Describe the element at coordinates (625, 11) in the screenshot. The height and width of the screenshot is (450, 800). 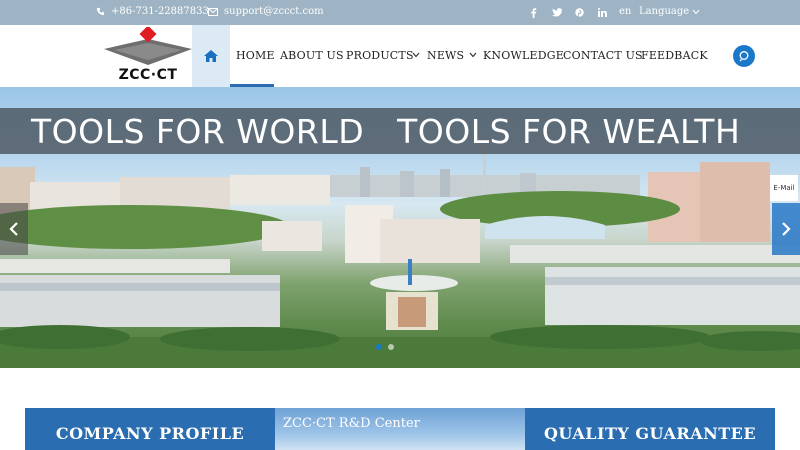
I see `language-code: en` at that location.